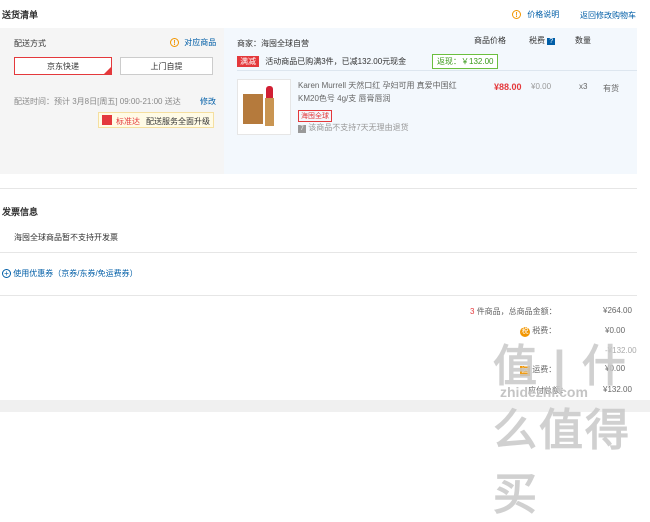 This screenshot has width=650, height=522. I want to click on standard-delivery-banner: 标准达 配送服务全面升级, so click(156, 120).